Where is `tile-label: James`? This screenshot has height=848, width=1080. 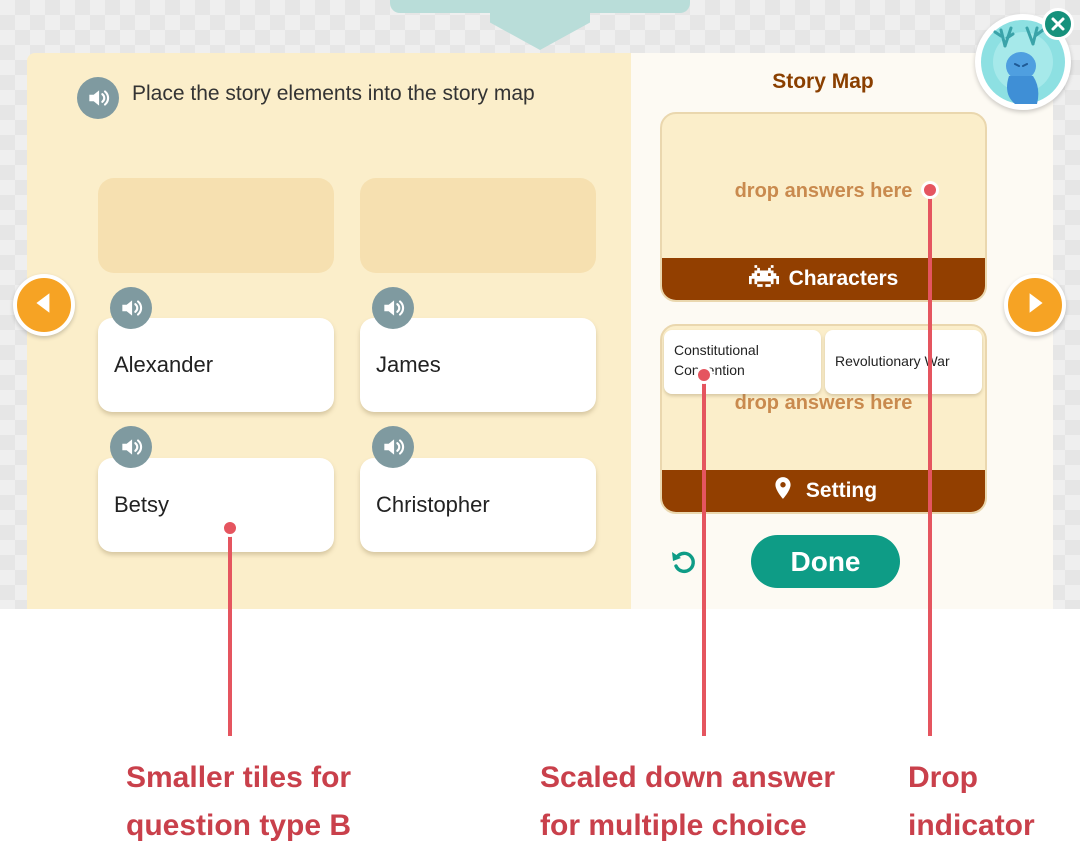
tile-label: James is located at coordinates (408, 364).